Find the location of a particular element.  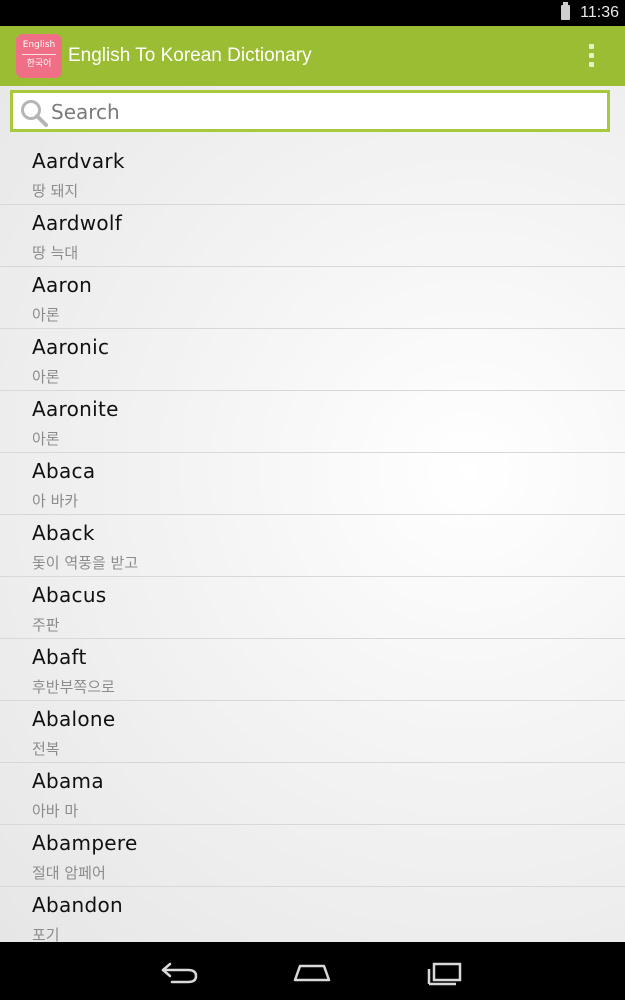

word-english: Abaca is located at coordinates (64, 471).